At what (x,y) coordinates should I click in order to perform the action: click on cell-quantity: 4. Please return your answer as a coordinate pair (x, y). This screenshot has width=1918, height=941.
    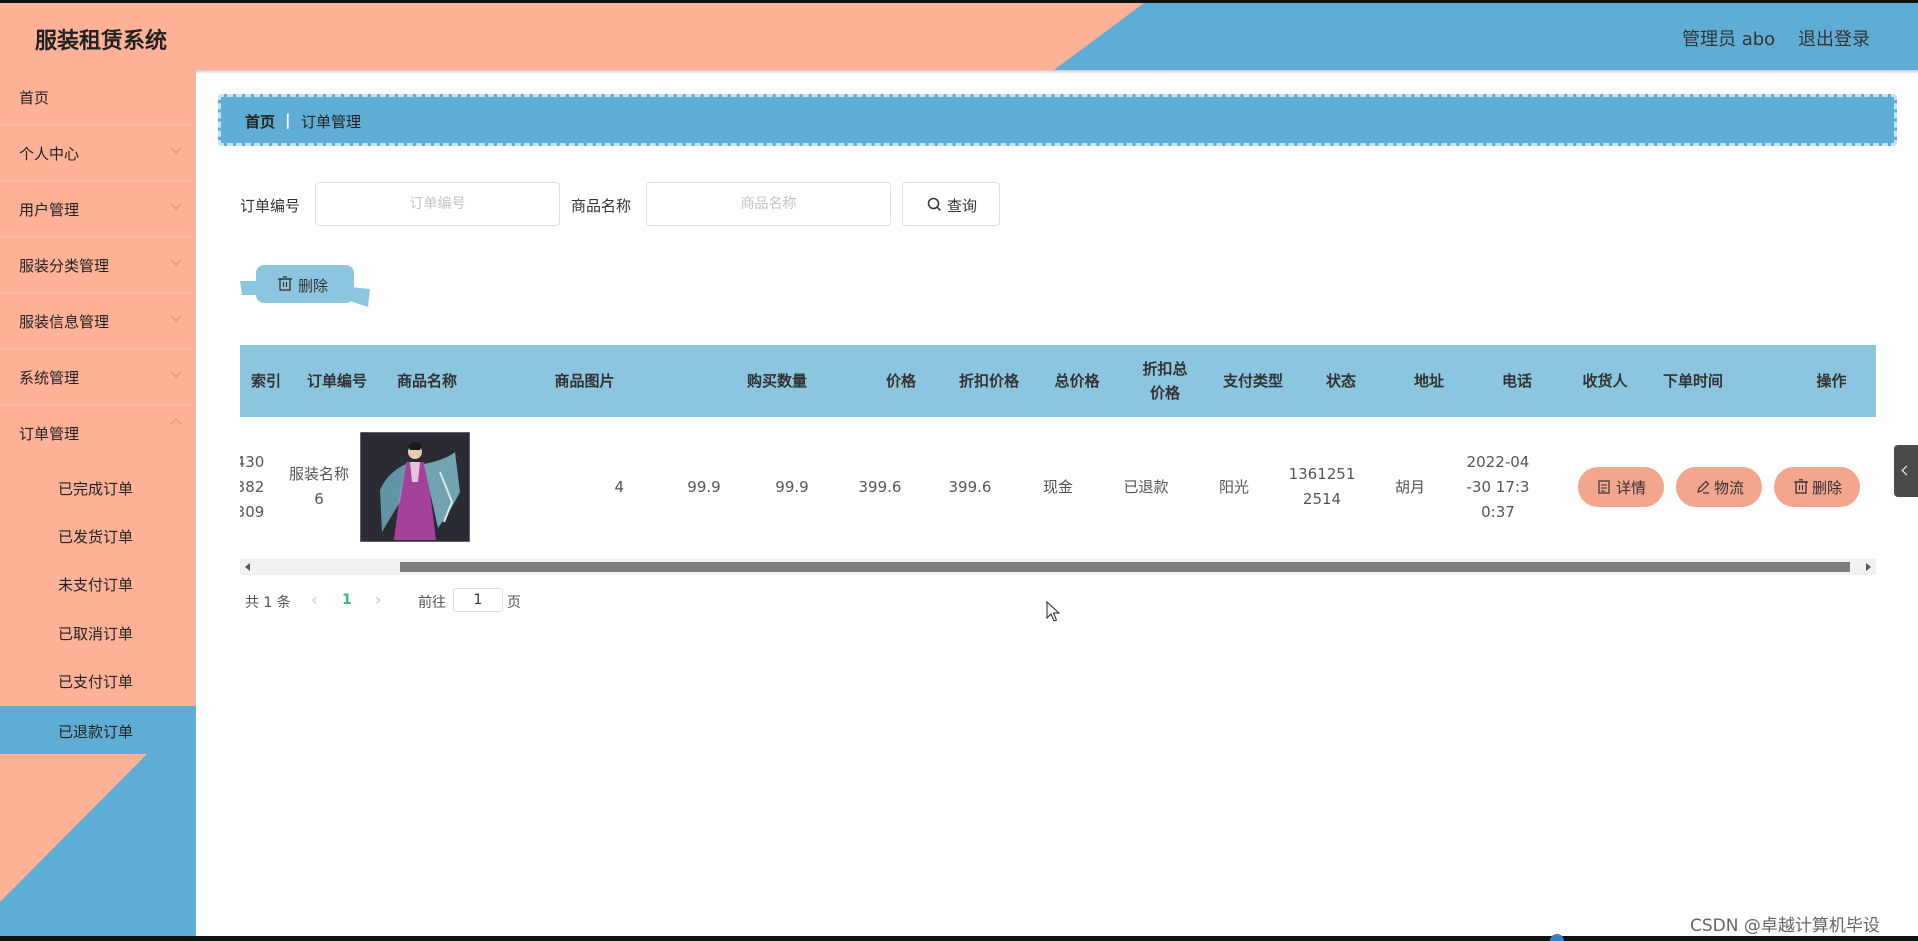
    Looking at the image, I should click on (619, 486).